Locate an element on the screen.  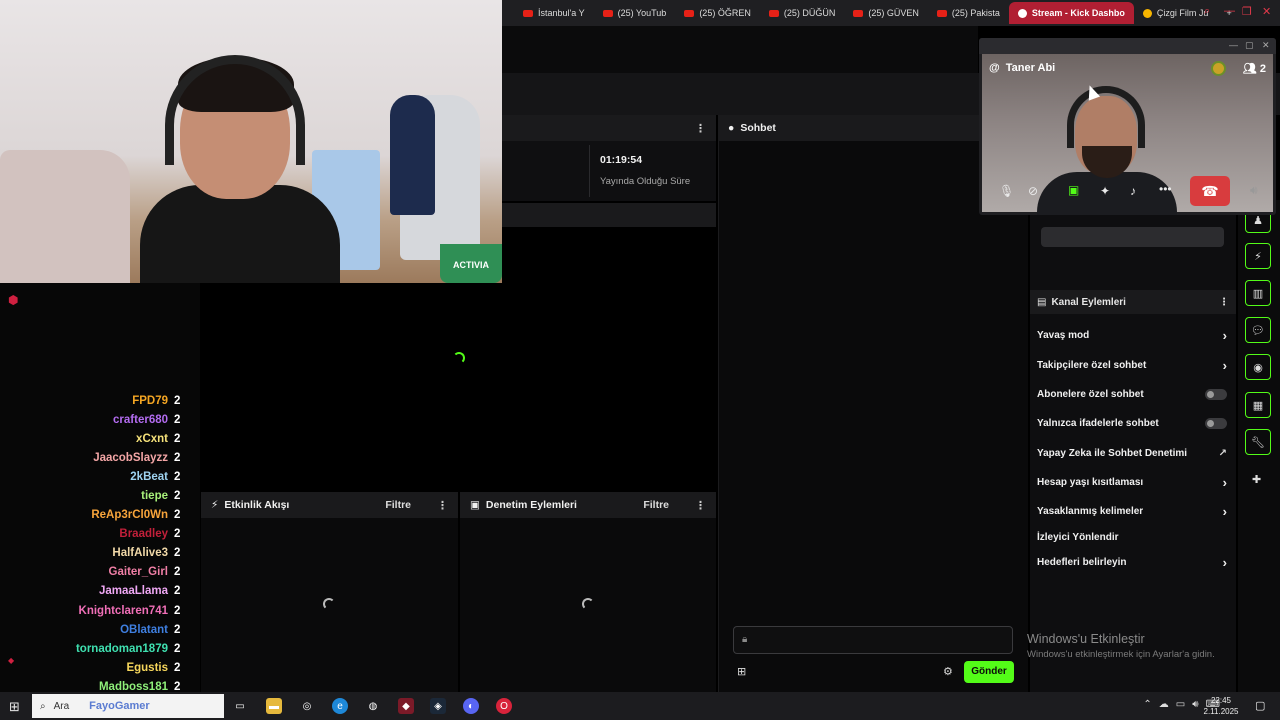
channel-action-item: İzleyici Yönlendir is located at coordinates (1132, 537).